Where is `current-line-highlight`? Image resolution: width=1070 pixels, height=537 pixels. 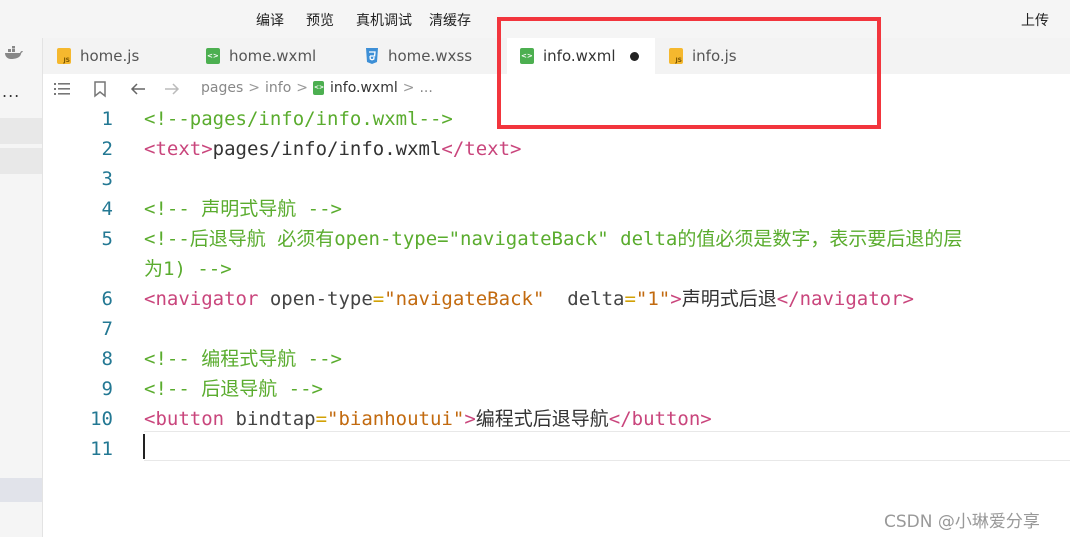 current-line-highlight is located at coordinates (607, 446).